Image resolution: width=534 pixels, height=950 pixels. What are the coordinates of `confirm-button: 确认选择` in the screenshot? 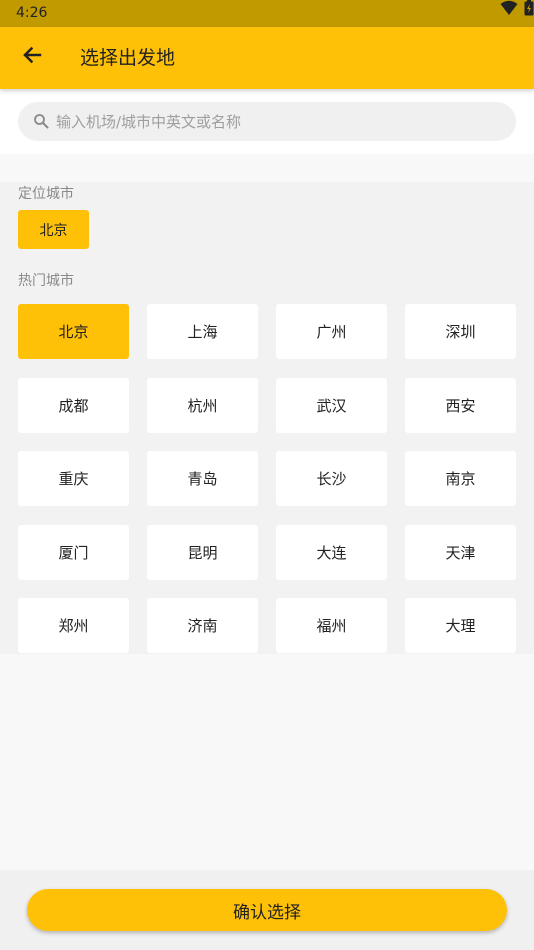 It's located at (267, 910).